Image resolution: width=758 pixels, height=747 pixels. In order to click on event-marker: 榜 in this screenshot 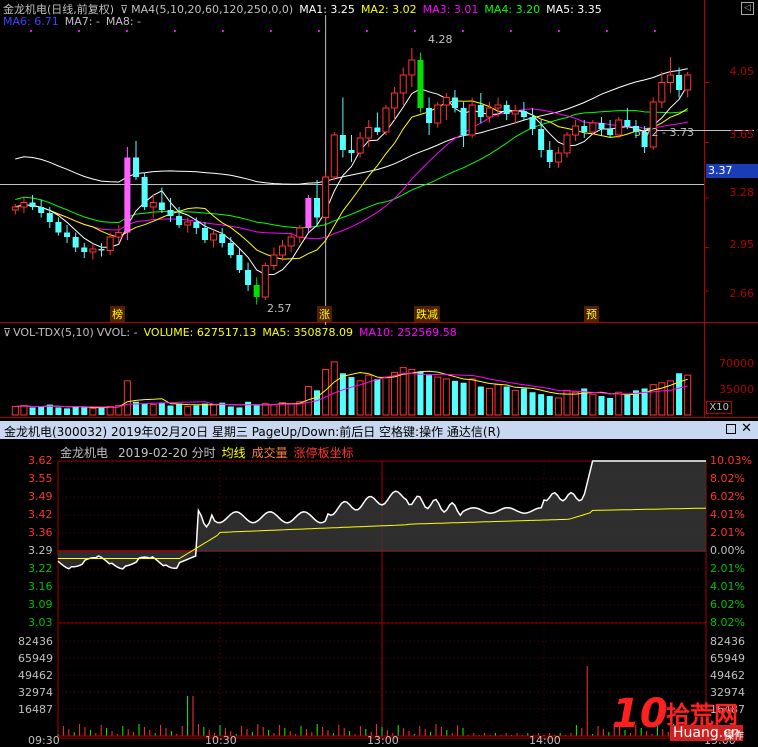, I will do `click(117, 314)`.